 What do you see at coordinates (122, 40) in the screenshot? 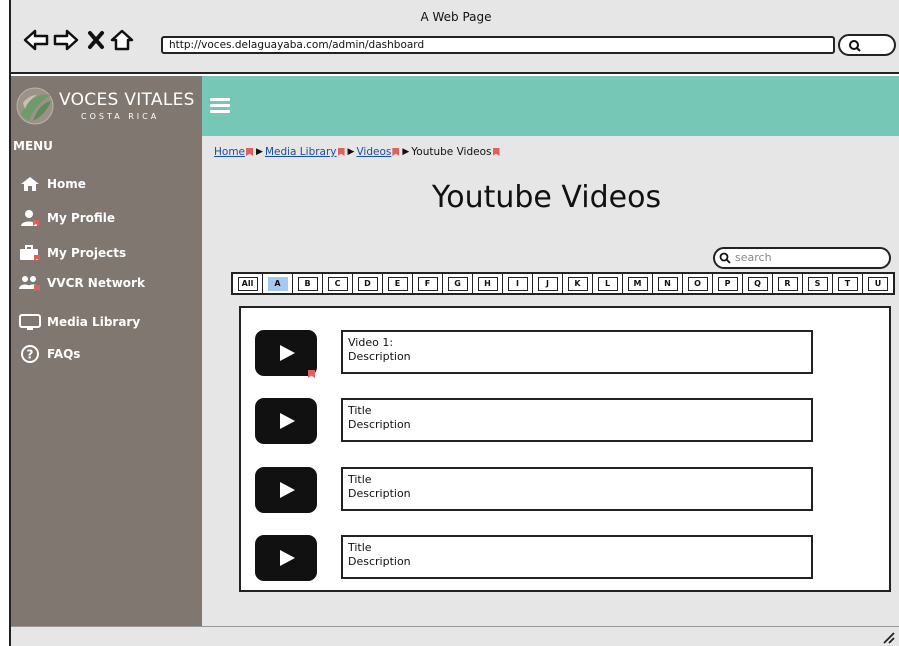
I see `home-nav-icon` at bounding box center [122, 40].